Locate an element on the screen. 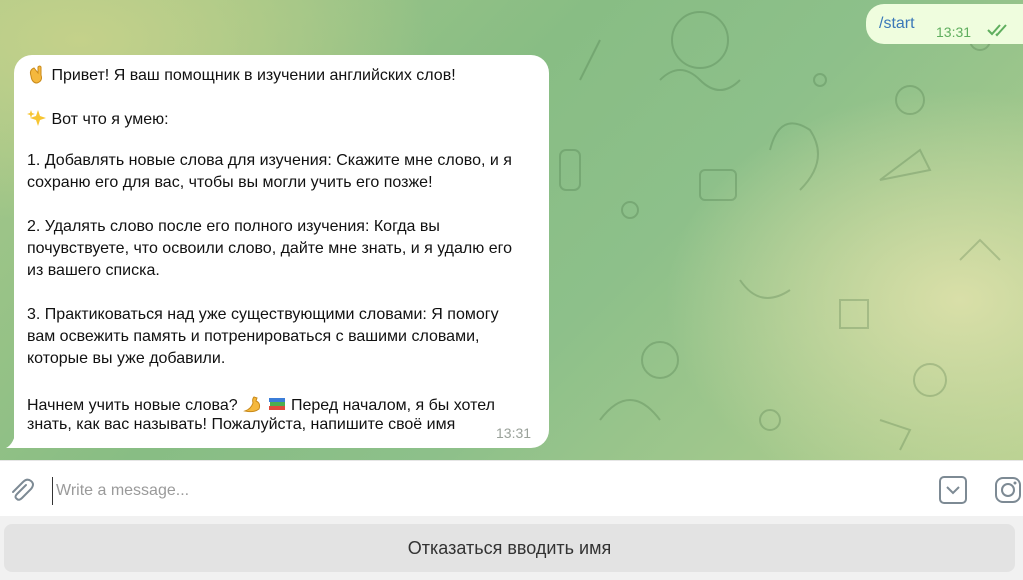 The width and height of the screenshot is (1023, 580). books-icon is located at coordinates (276, 404).